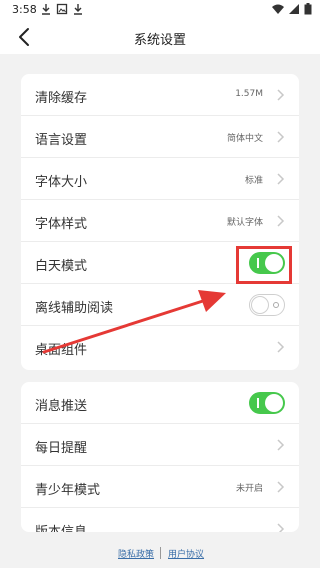 The image size is (320, 568). I want to click on toggle-on-indicator, so click(258, 403).